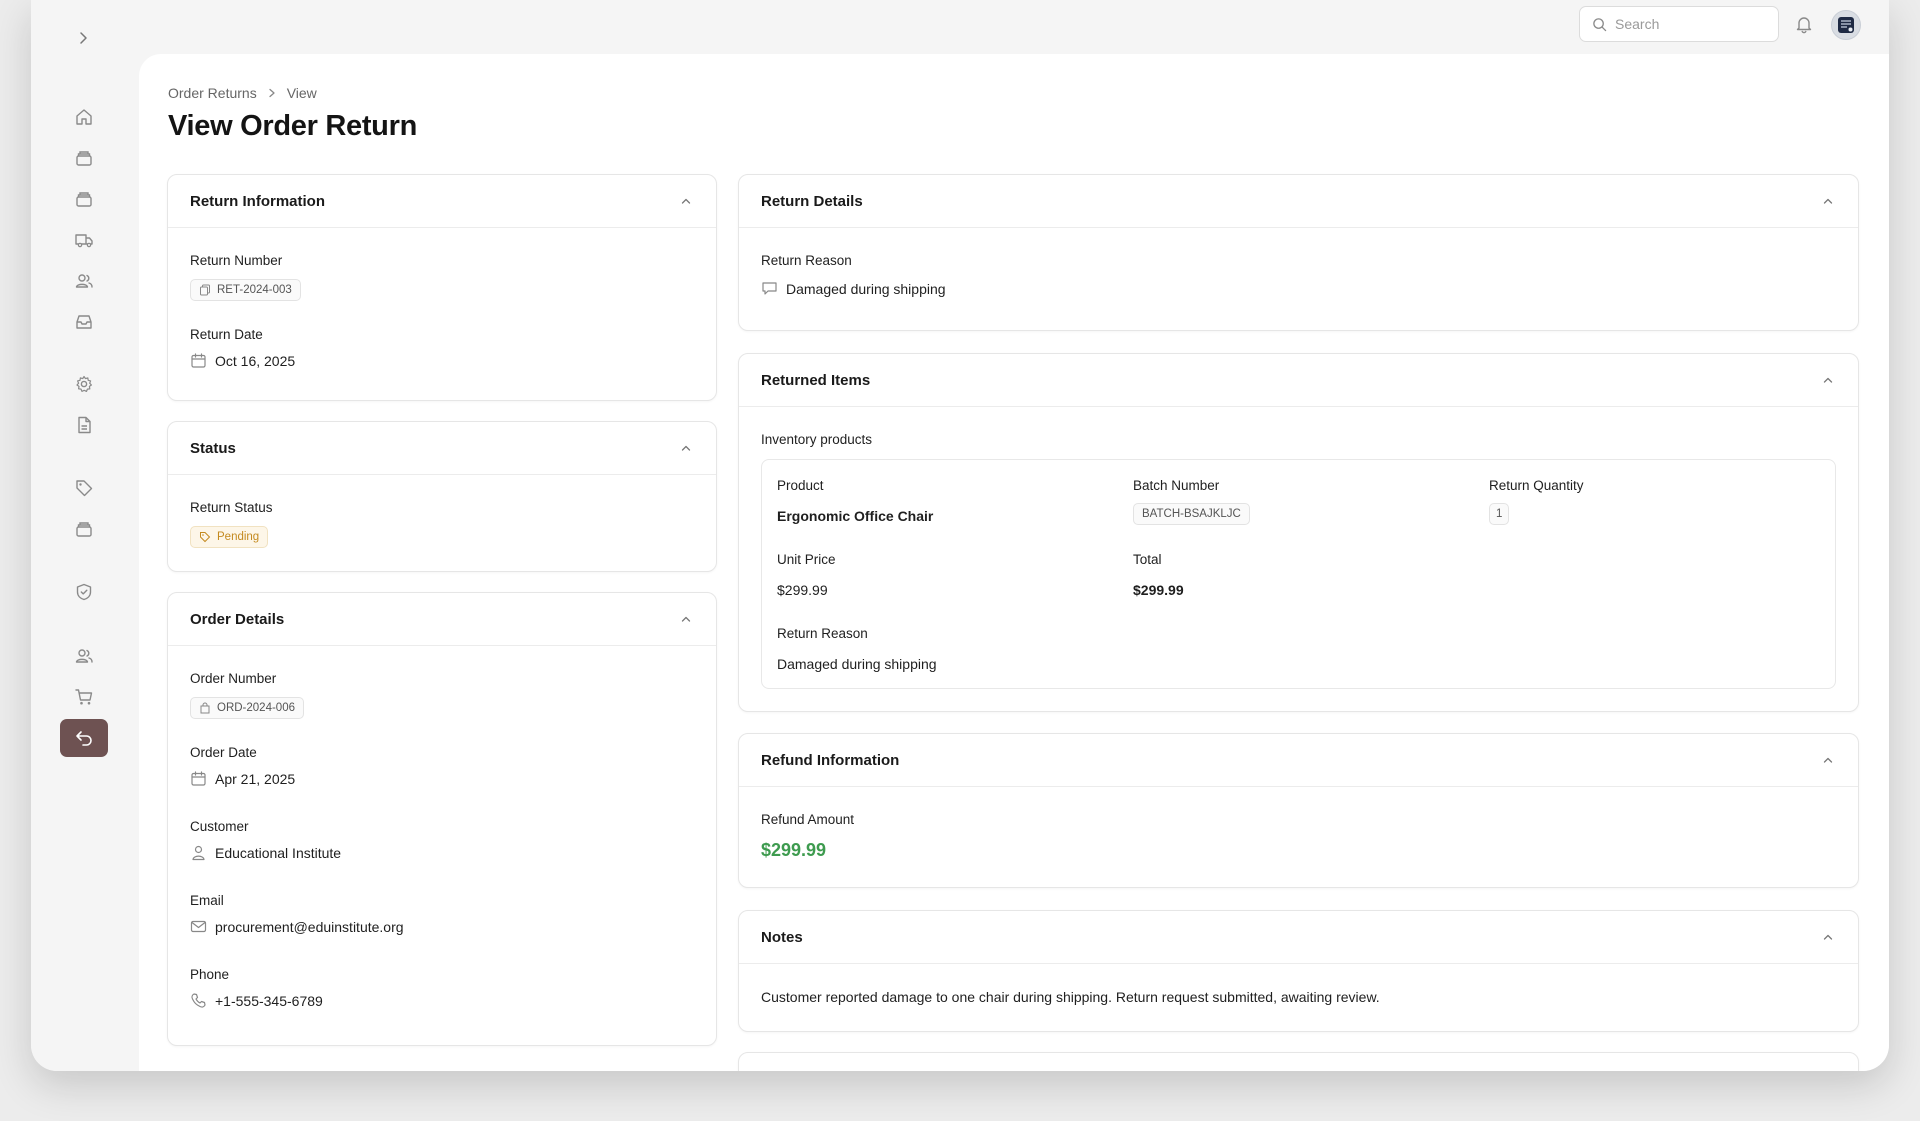  What do you see at coordinates (1298, 810) in the screenshot?
I see `refund-information-card: Refund Information Refund Amount $299.99` at bounding box center [1298, 810].